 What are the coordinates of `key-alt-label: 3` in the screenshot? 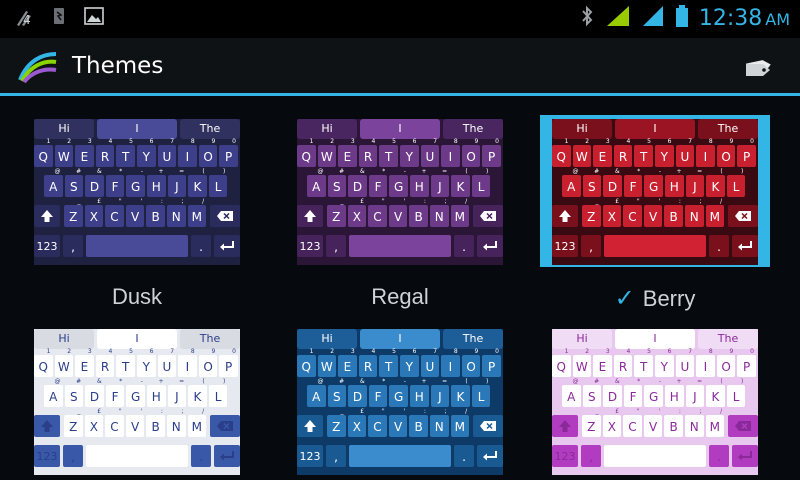 It's located at (607, 141).